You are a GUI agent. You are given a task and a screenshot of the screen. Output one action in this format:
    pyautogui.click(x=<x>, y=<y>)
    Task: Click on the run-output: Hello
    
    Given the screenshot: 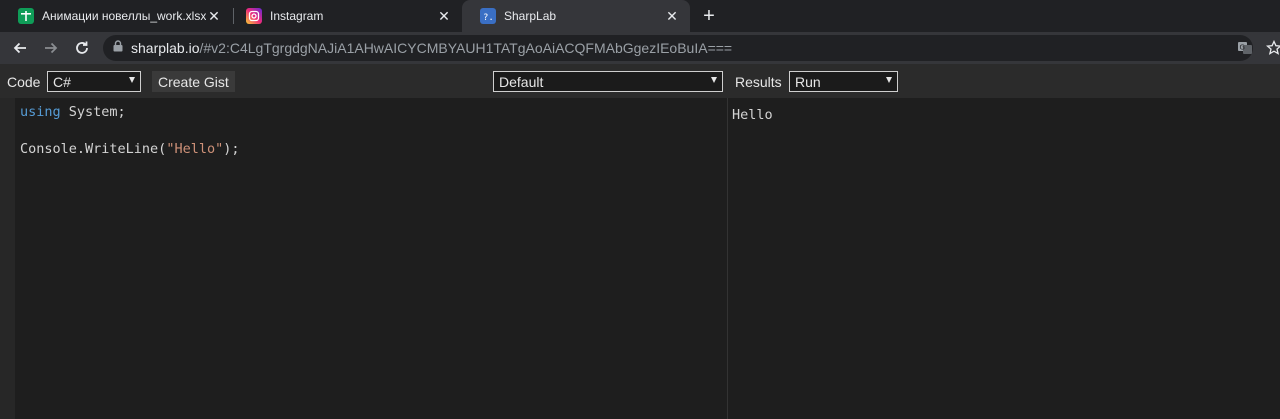 What is the action you would take?
    pyautogui.click(x=752, y=115)
    